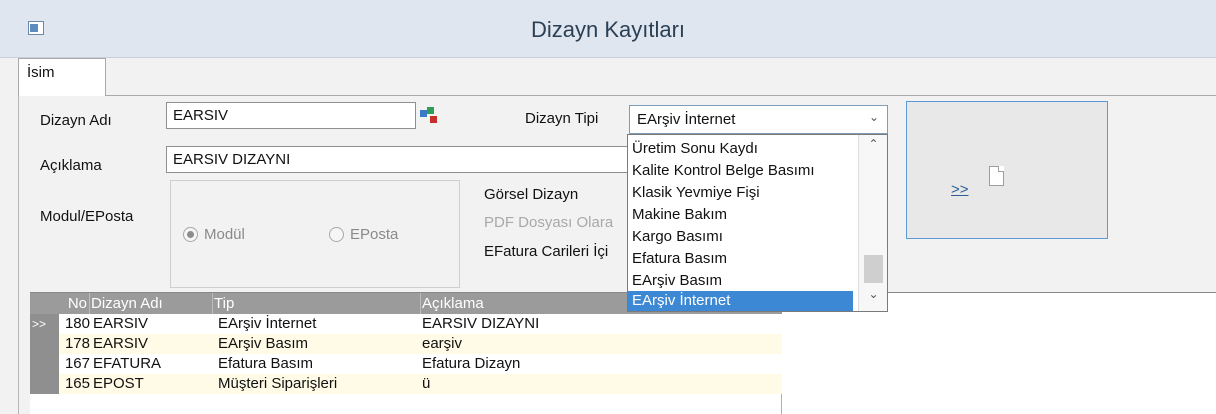 This screenshot has width=1216, height=414. Describe the element at coordinates (428, 115) in the screenshot. I see `design-picker-icon` at that location.